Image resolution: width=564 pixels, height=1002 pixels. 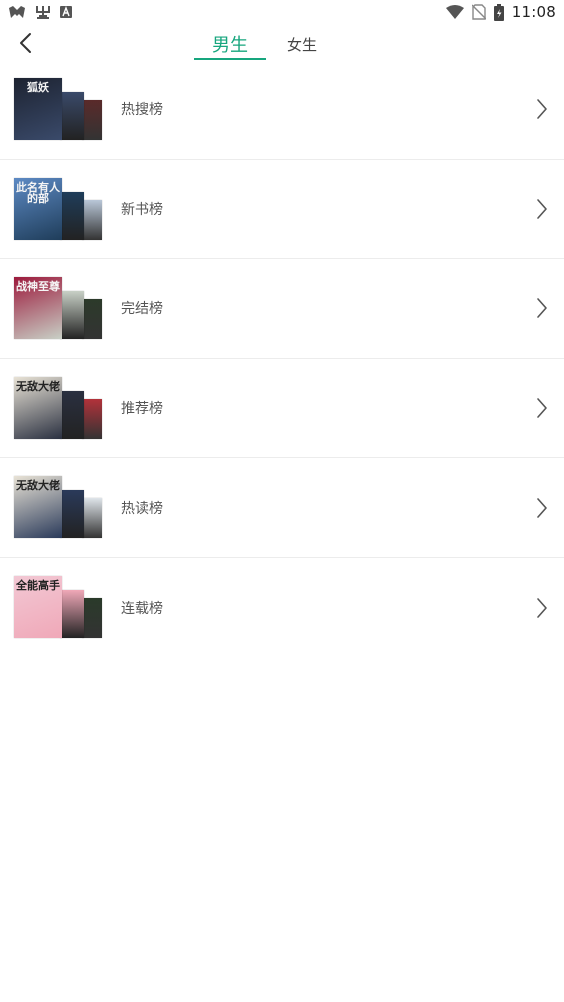 I want to click on status-left-icons, so click(x=40, y=12).